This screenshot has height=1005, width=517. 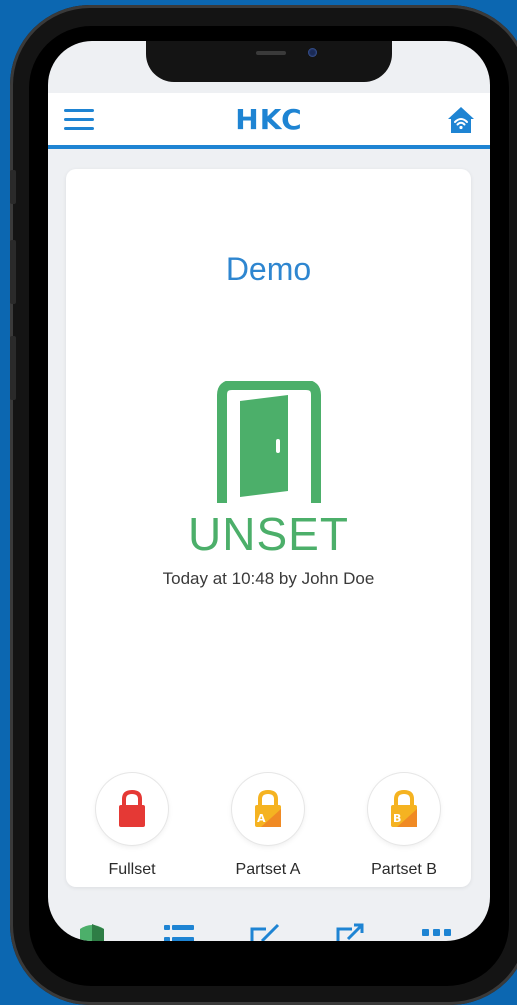 I want to click on app-header: HKC, so click(x=269, y=121).